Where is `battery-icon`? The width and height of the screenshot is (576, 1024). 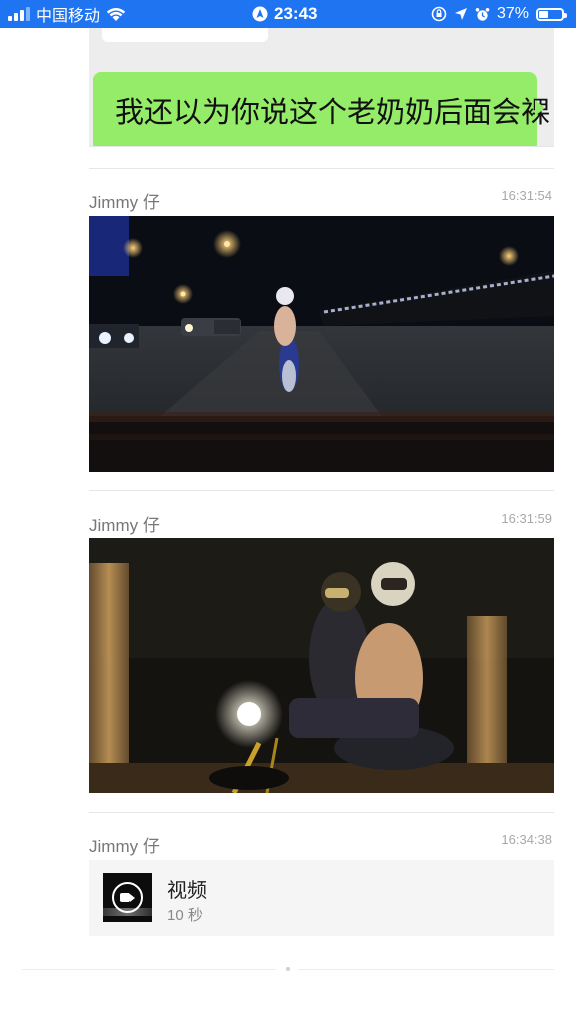
battery-icon is located at coordinates (551, 14).